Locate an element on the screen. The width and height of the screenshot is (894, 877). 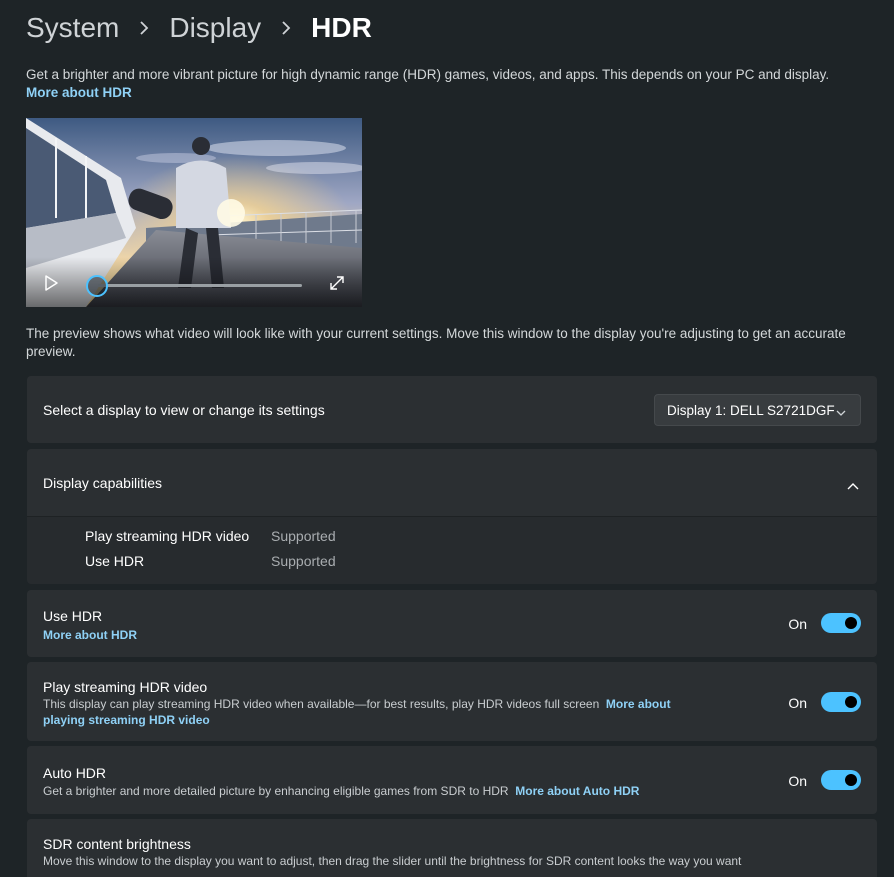
display-capabilities-header: Display capabilities is located at coordinates (452, 482).